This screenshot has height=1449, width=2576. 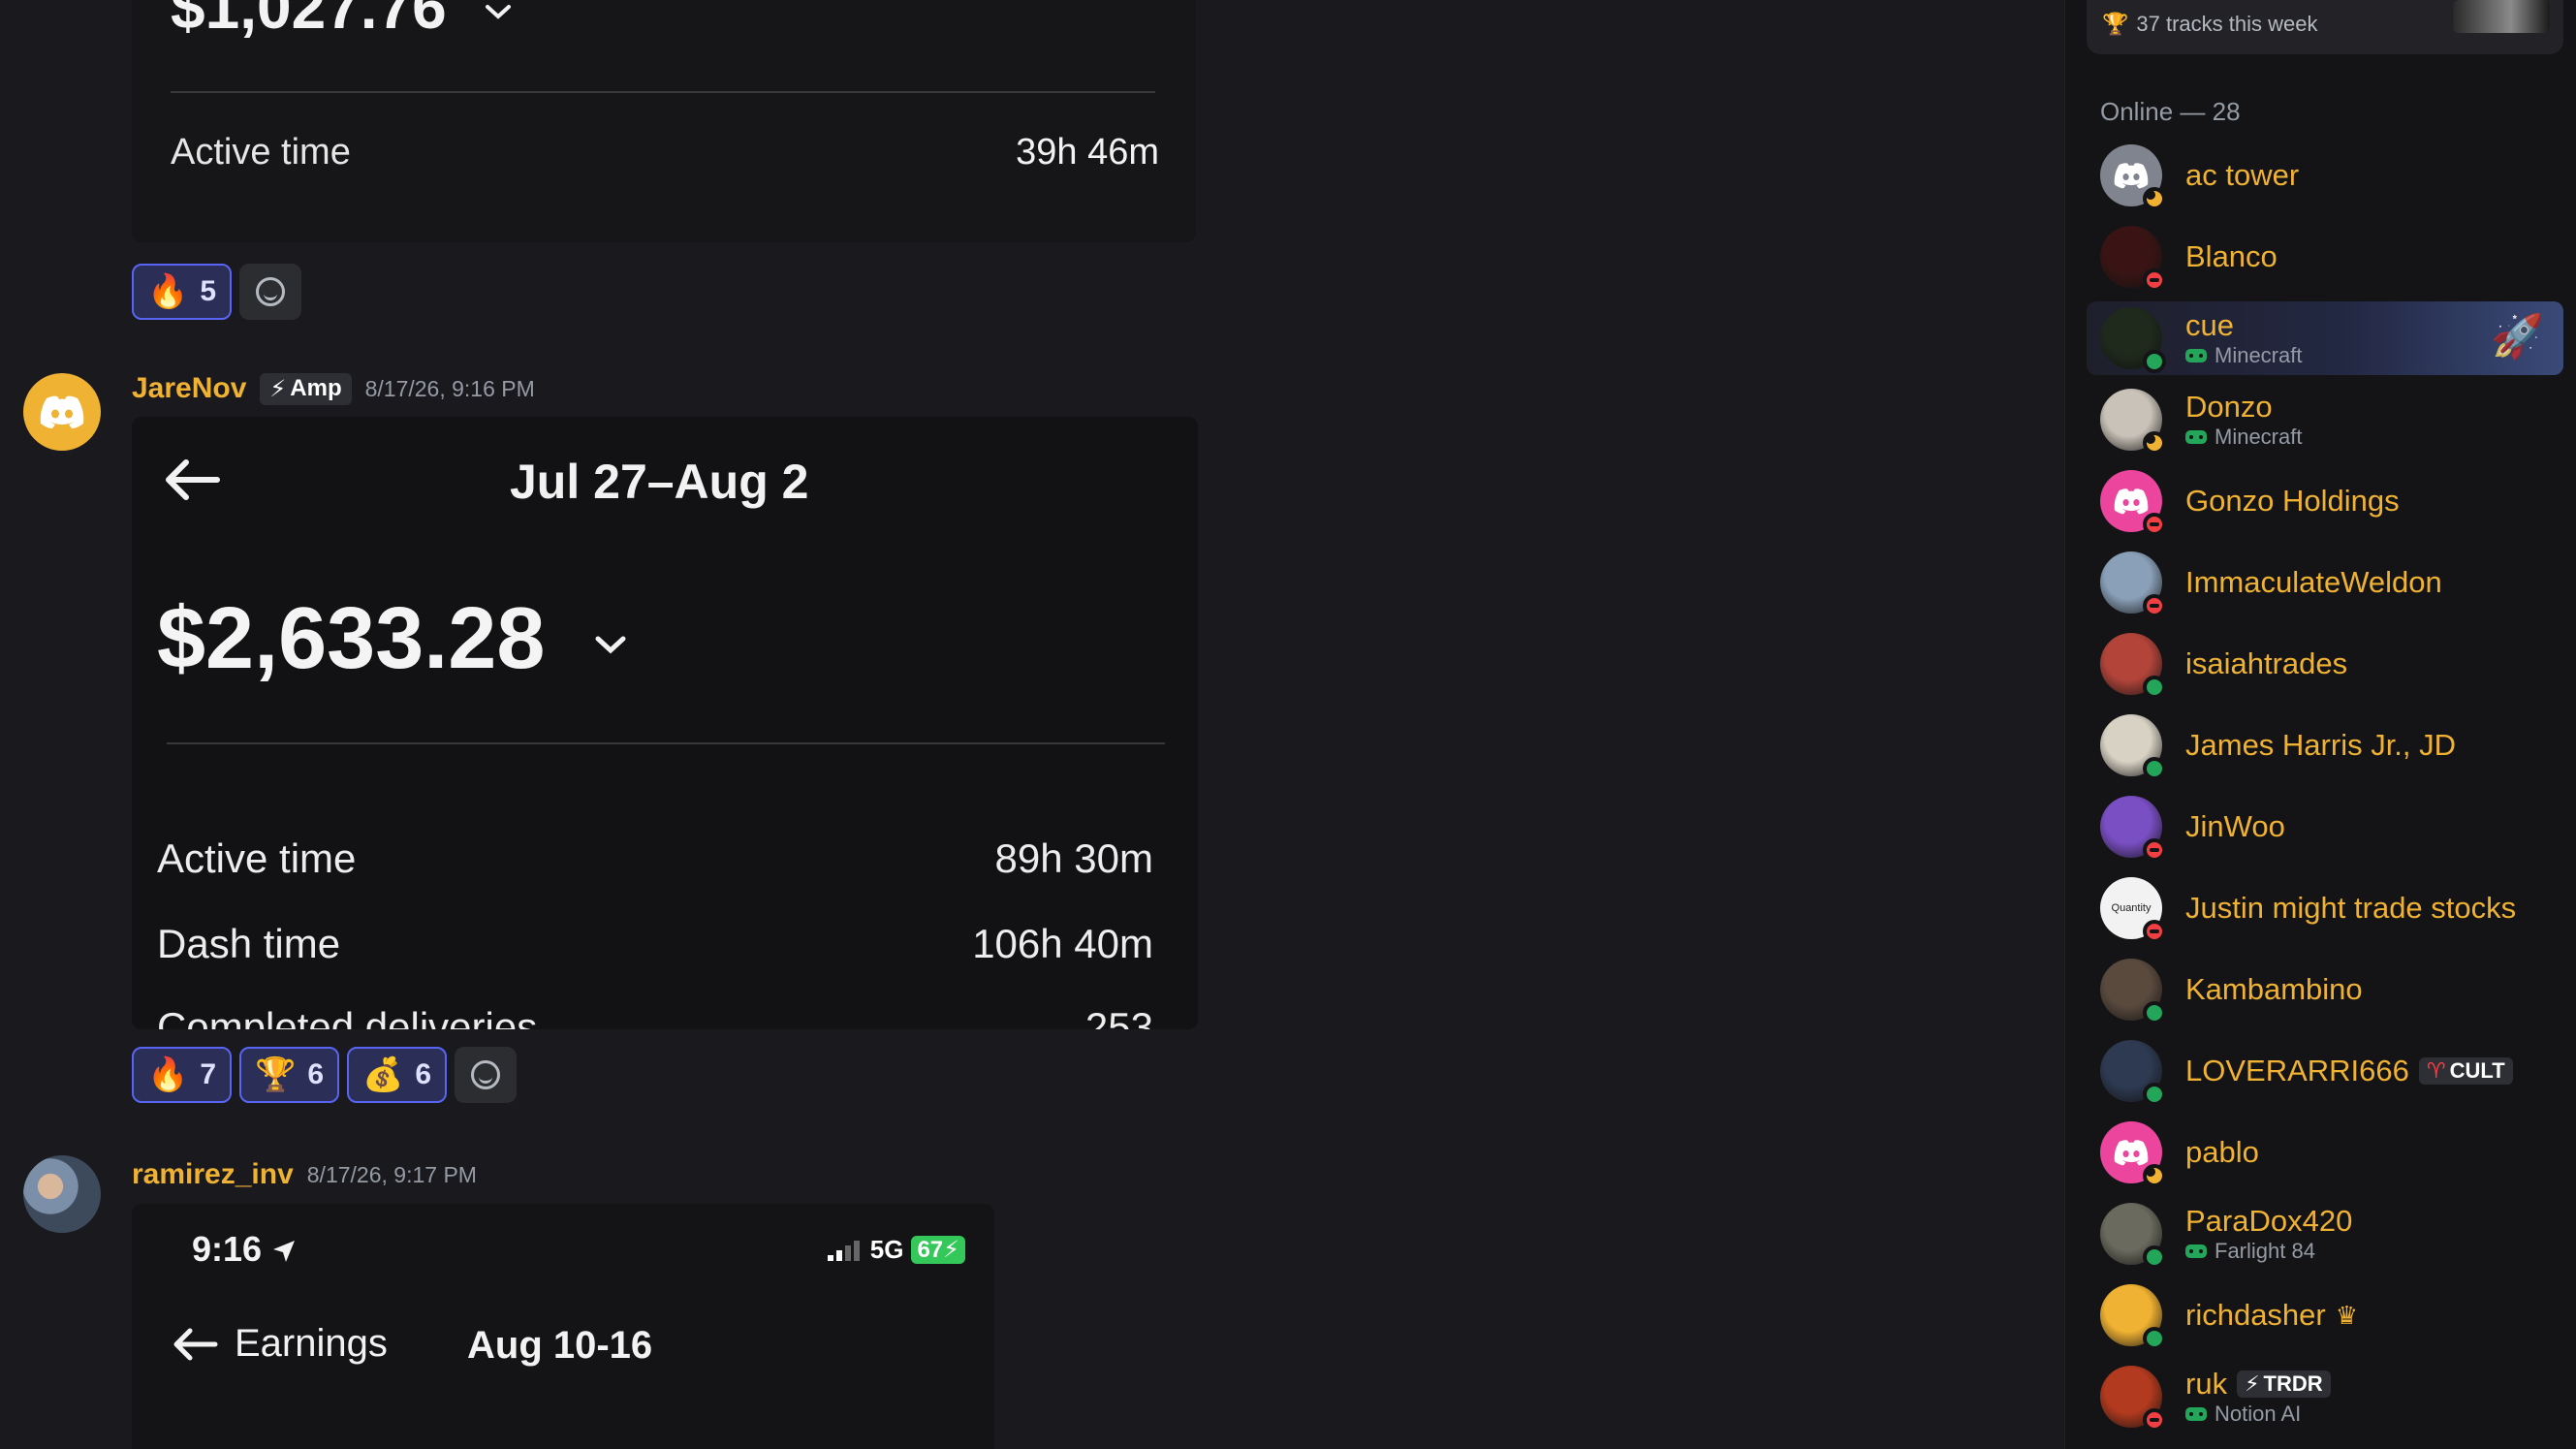 I want to click on member-text: LOVERARRI666 ♈ CULT, so click(x=2349, y=1071).